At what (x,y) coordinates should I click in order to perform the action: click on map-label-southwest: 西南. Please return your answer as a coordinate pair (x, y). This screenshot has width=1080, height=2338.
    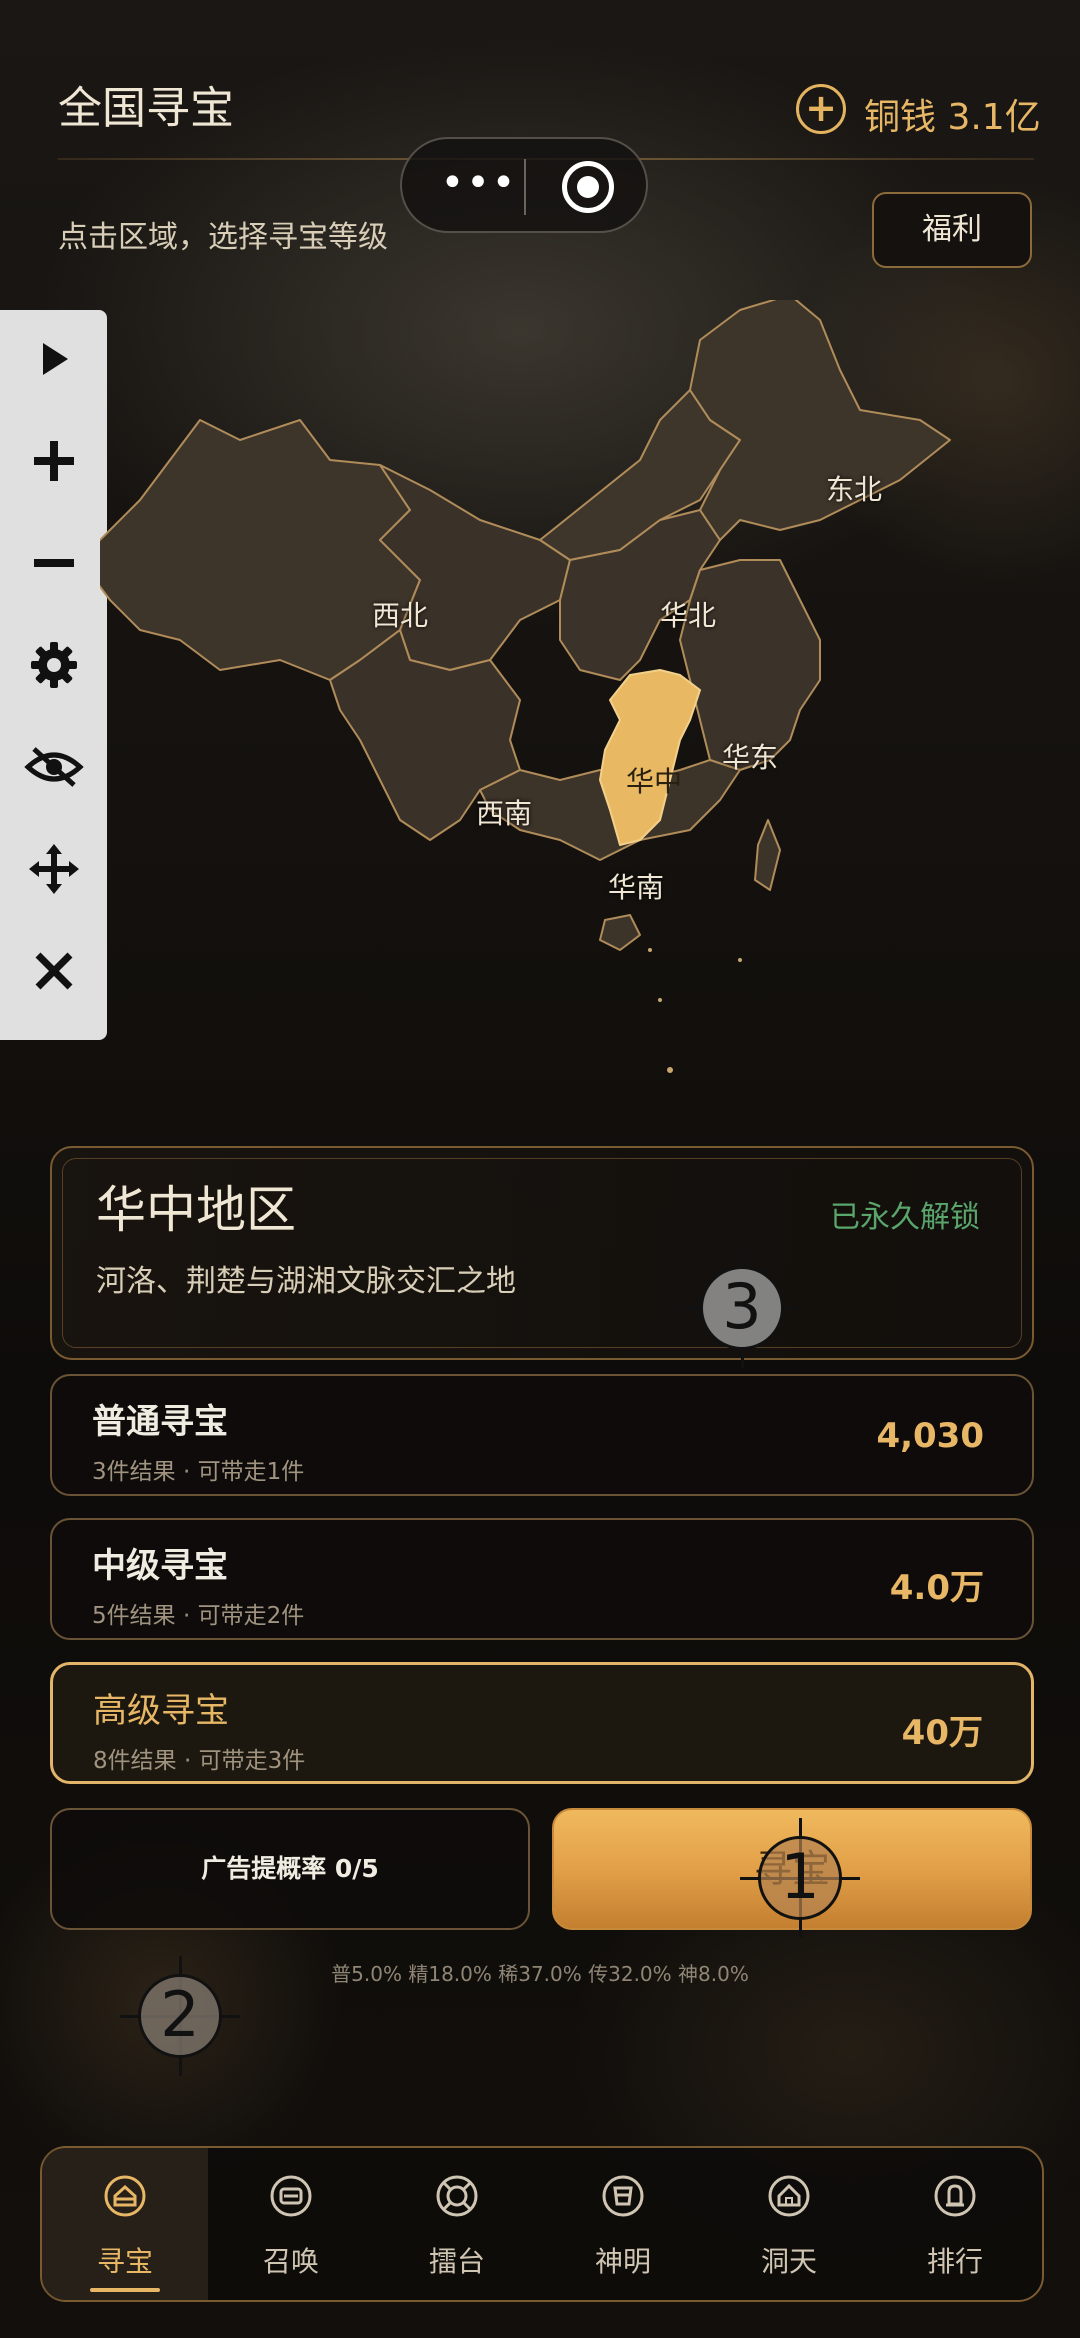
    Looking at the image, I should click on (504, 812).